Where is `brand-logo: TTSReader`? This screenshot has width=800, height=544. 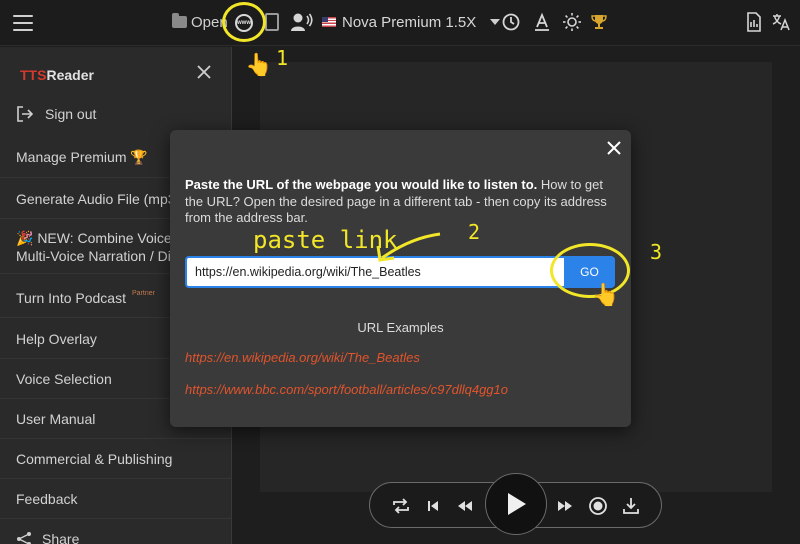
brand-logo: TTSReader is located at coordinates (57, 75).